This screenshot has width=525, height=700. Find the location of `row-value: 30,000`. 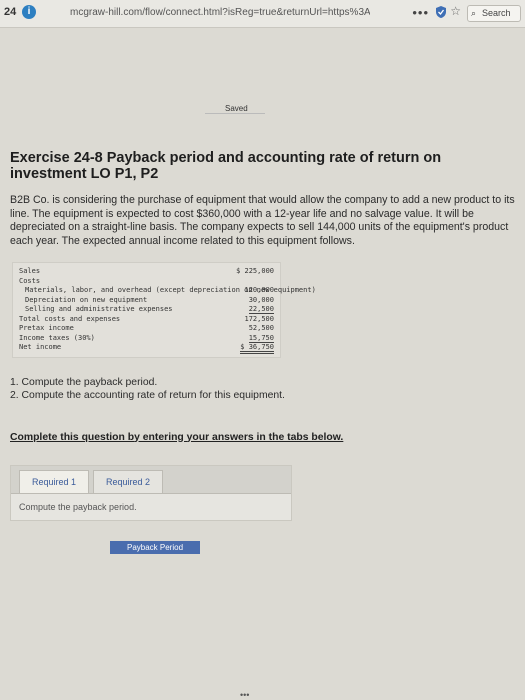

row-value: 30,000 is located at coordinates (261, 299).